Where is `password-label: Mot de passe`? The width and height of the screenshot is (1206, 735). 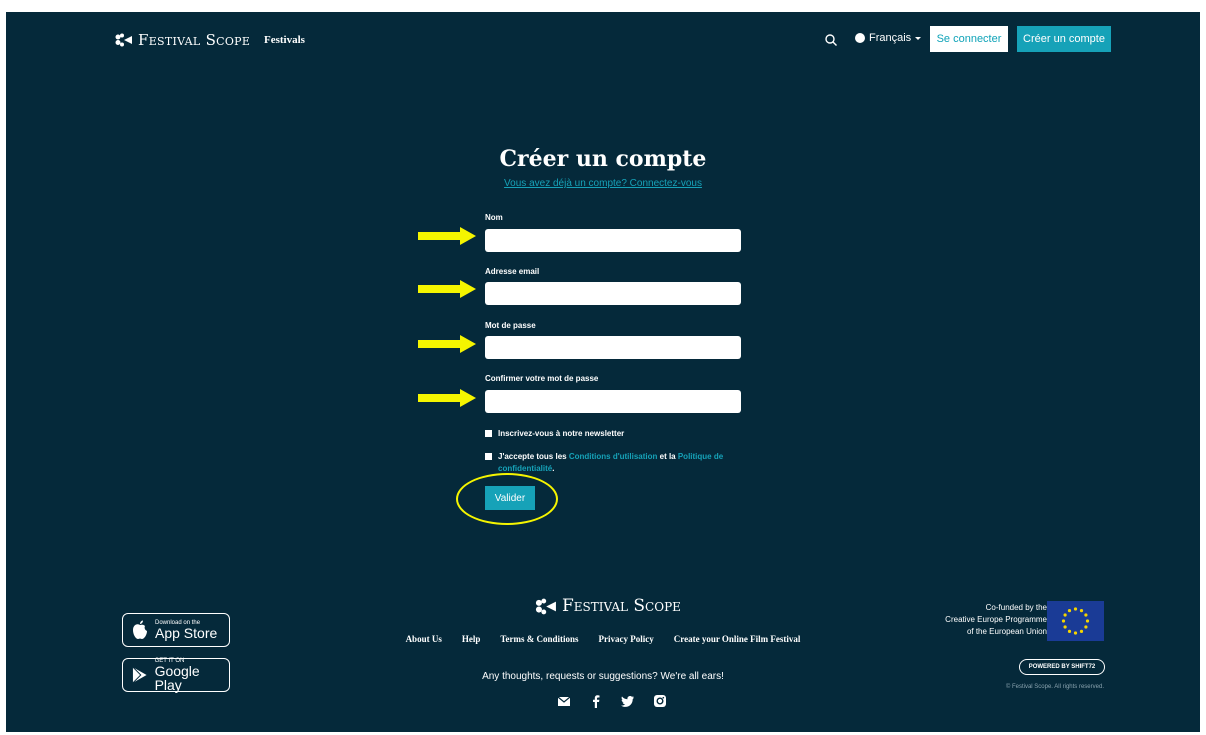 password-label: Mot de passe is located at coordinates (510, 325).